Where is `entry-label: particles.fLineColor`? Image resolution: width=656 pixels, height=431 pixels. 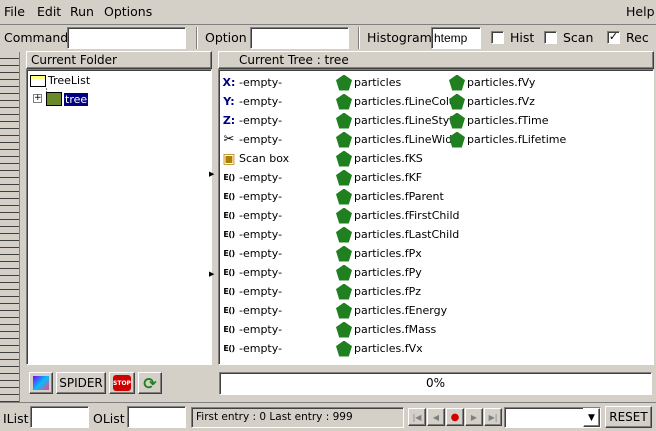 entry-label: particles.fLineColor is located at coordinates (407, 101).